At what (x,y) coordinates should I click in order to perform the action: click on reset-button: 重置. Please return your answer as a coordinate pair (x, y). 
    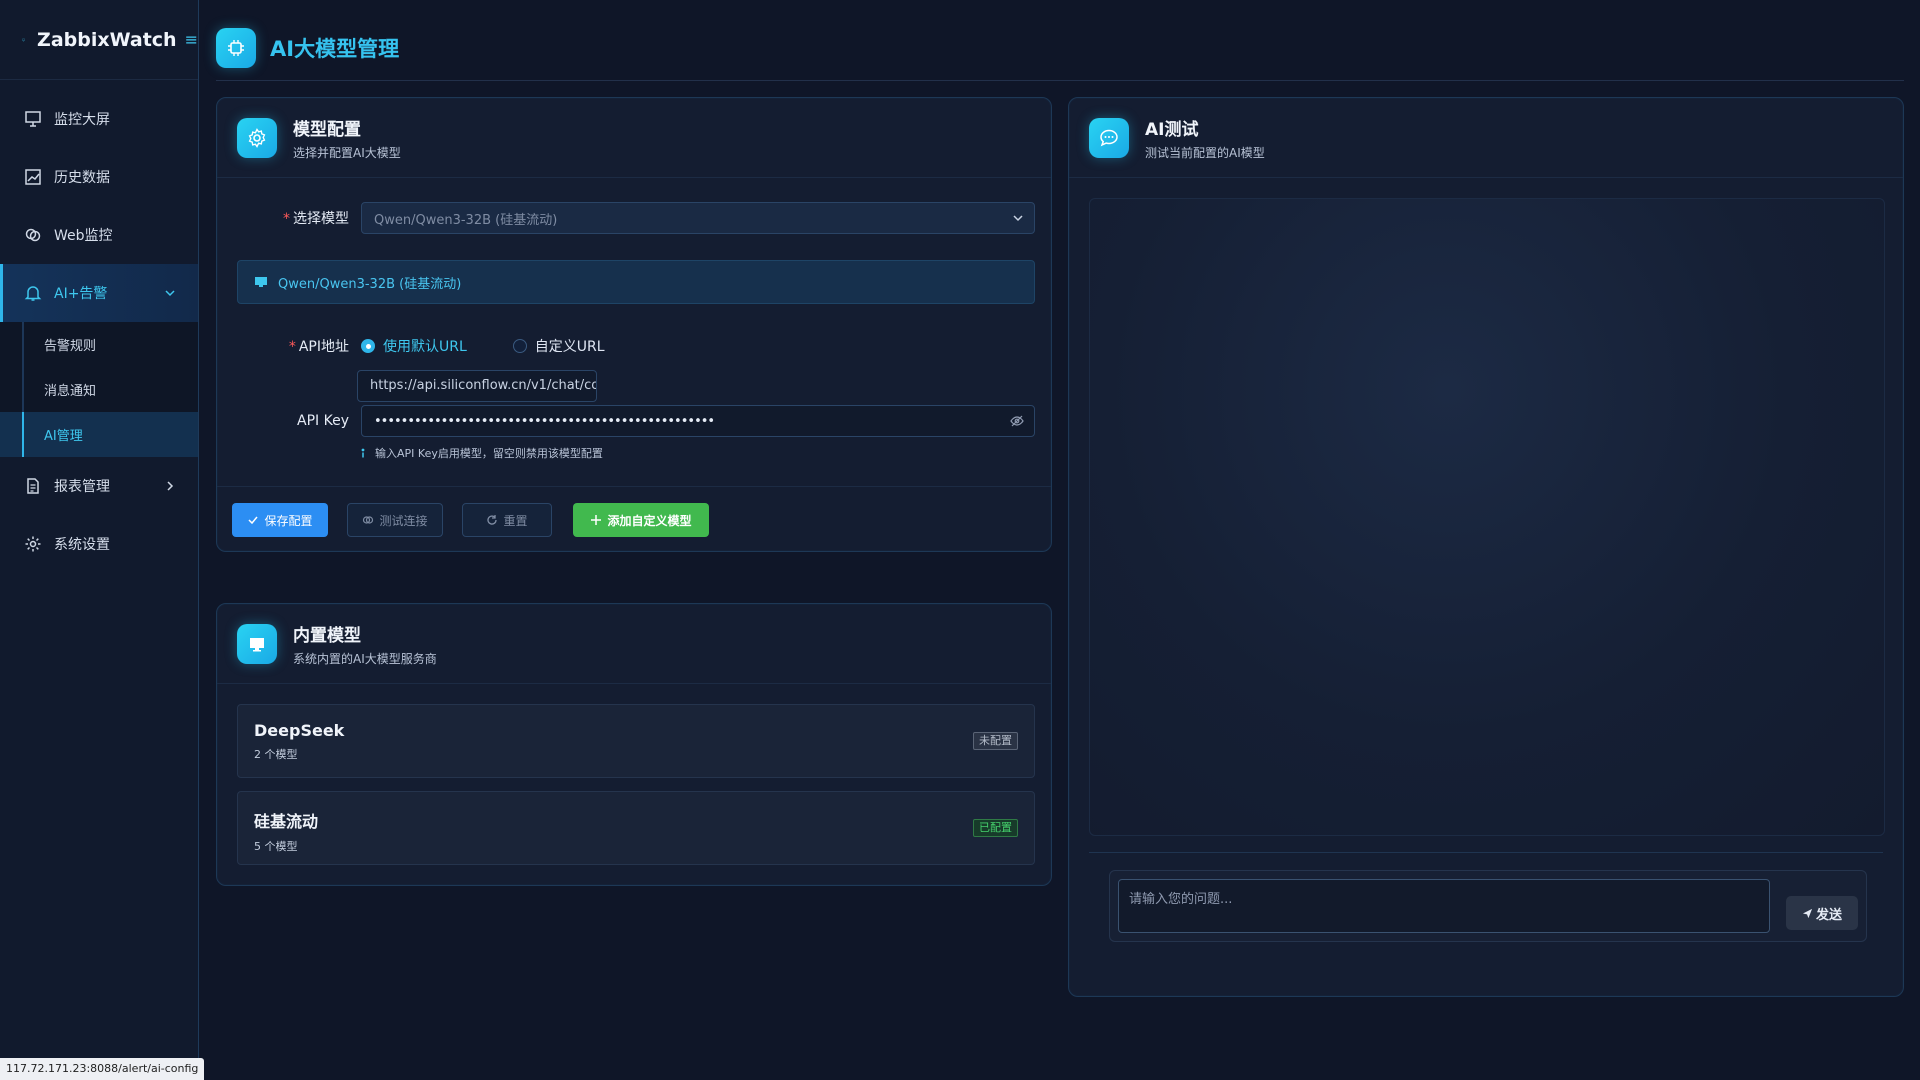
    Looking at the image, I should click on (507, 520).